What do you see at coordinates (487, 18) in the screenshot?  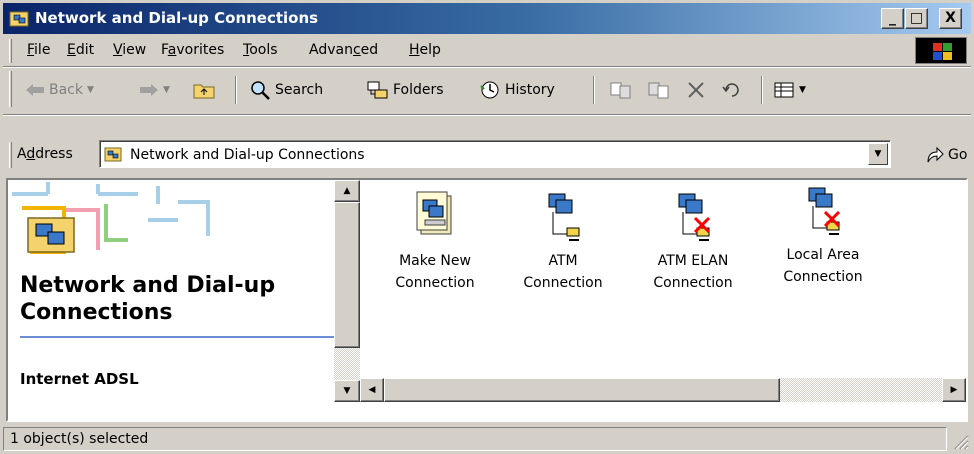 I see `title-bar: Network and Dial-up Connections _ □ X` at bounding box center [487, 18].